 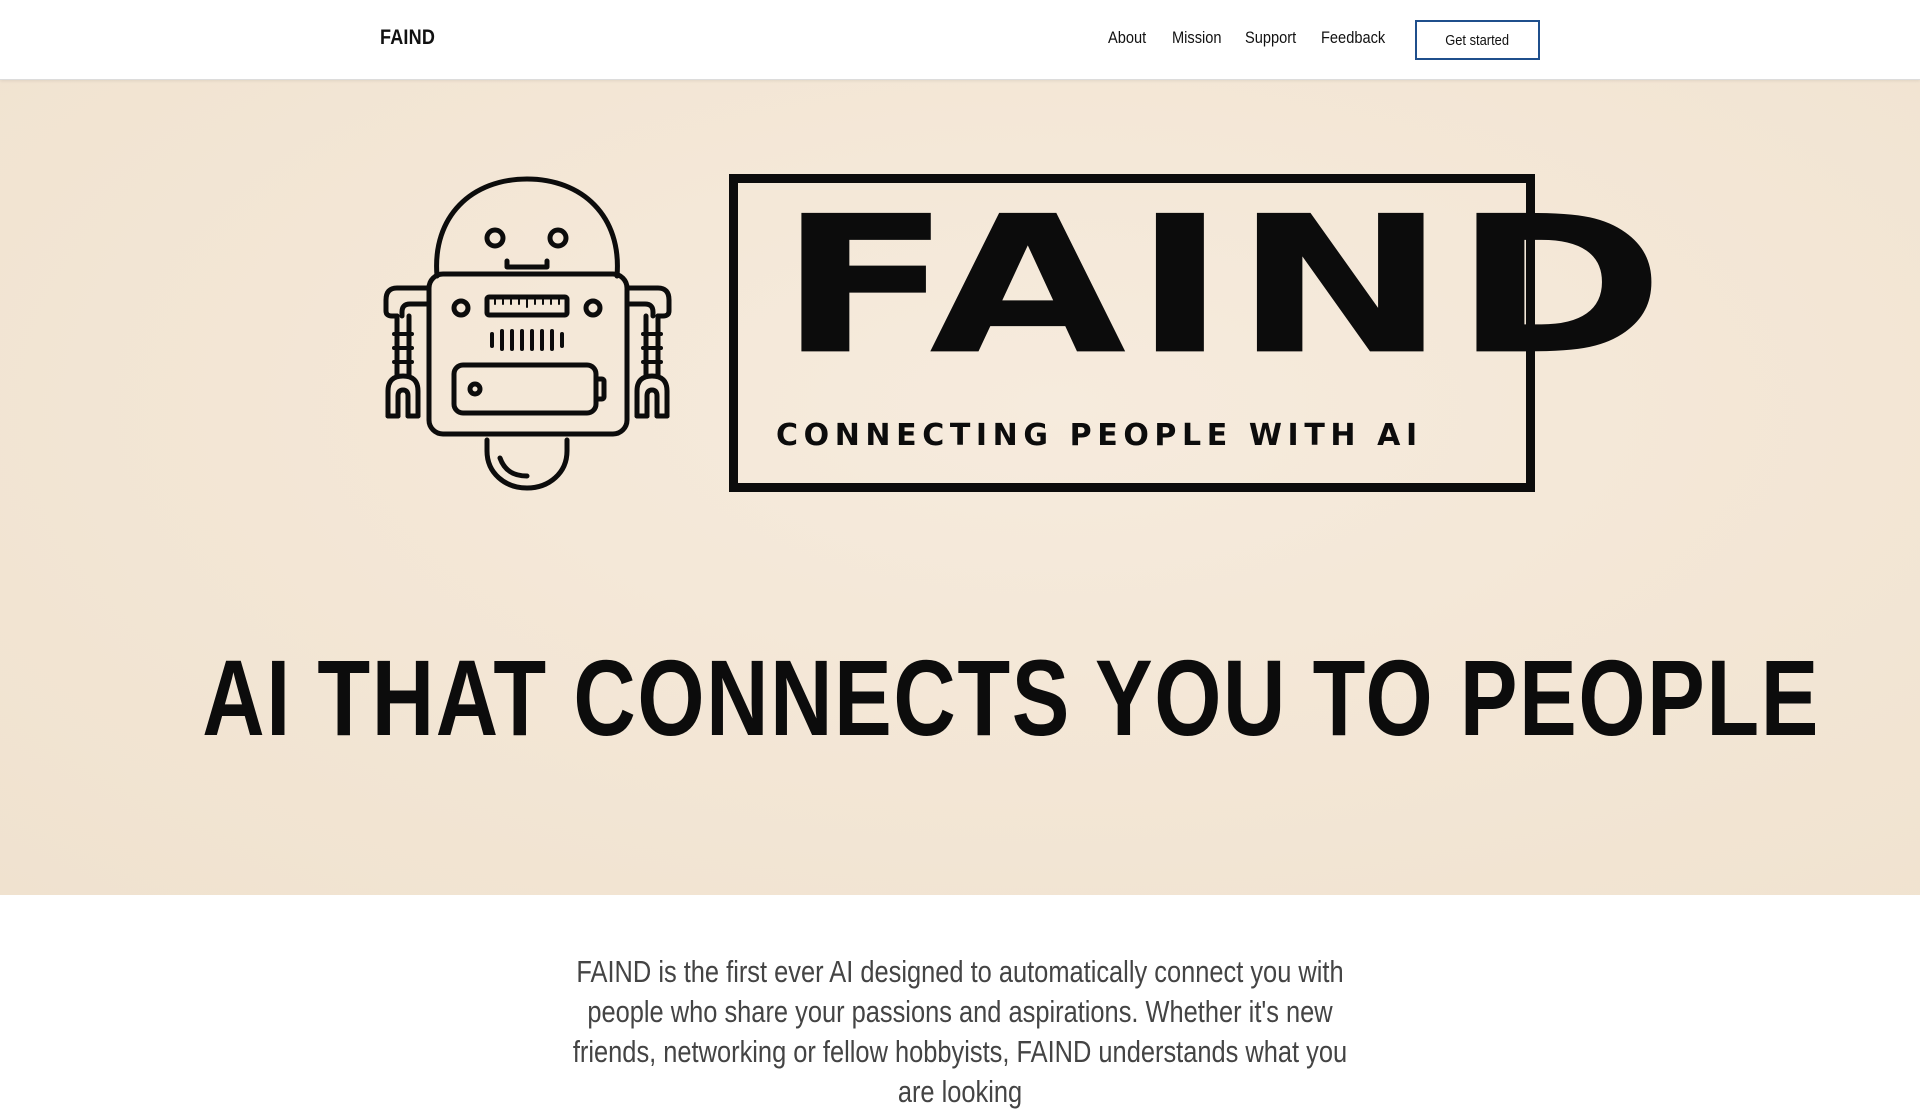 I want to click on get-started-button: Get started, so click(x=1477, y=40).